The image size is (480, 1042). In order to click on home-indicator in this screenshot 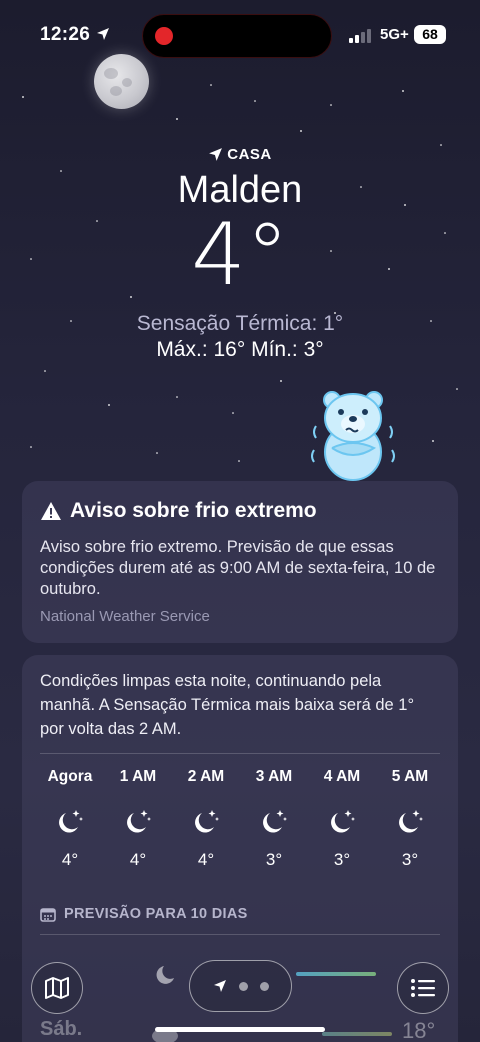, I will do `click(240, 1029)`.